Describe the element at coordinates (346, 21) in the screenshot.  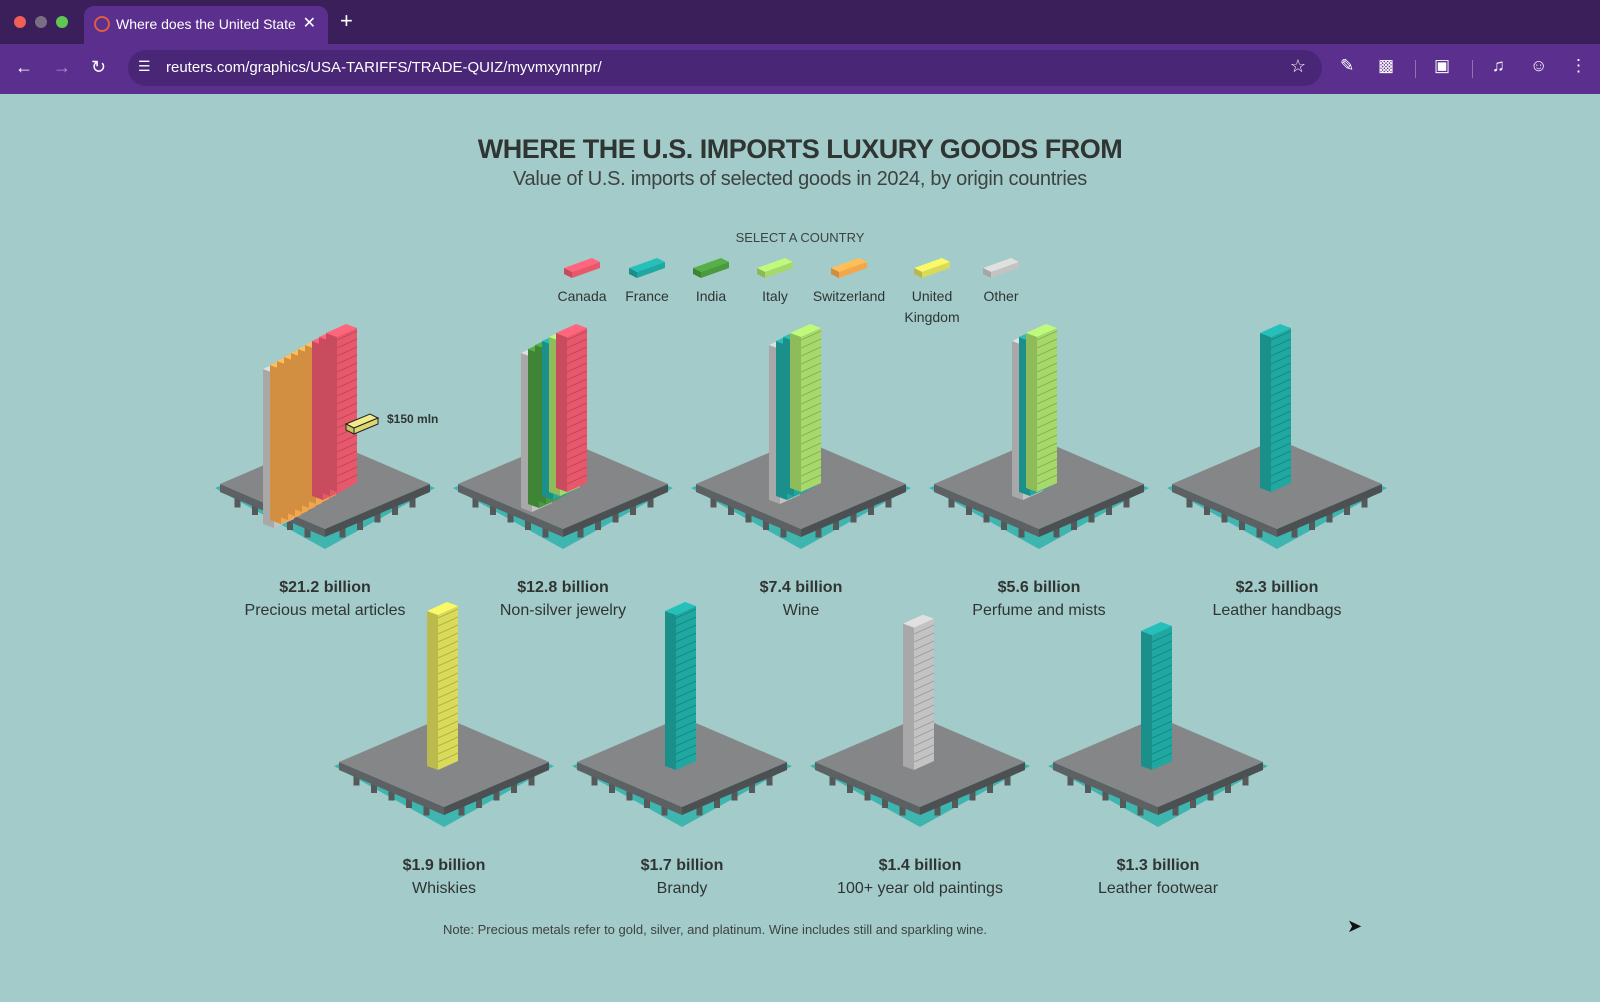
I see `new-tab-button: +` at that location.